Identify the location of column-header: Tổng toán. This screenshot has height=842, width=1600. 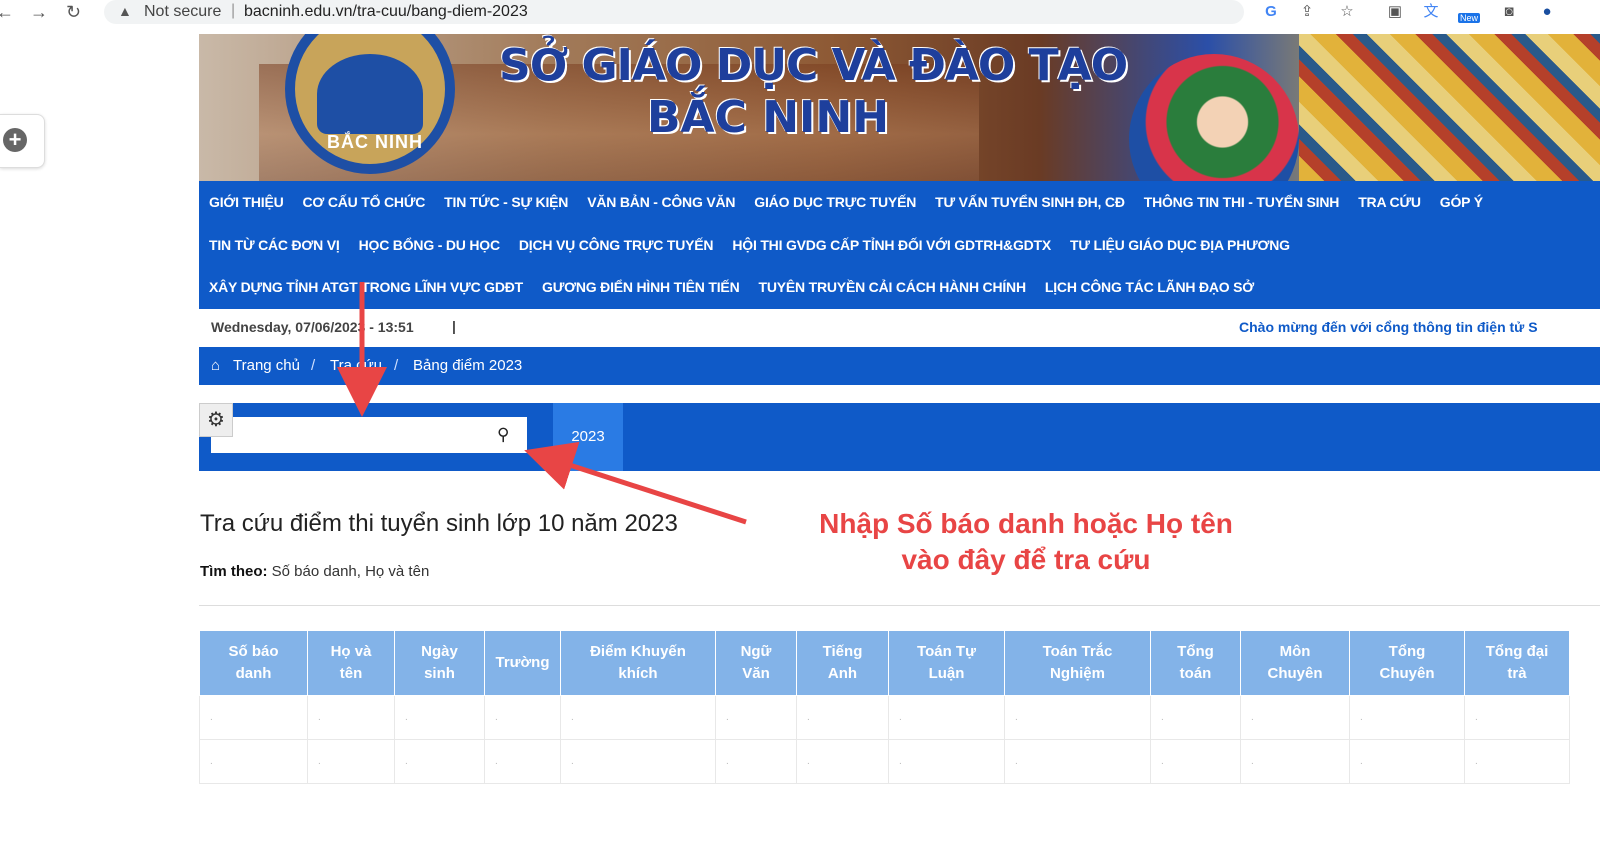
(1195, 663).